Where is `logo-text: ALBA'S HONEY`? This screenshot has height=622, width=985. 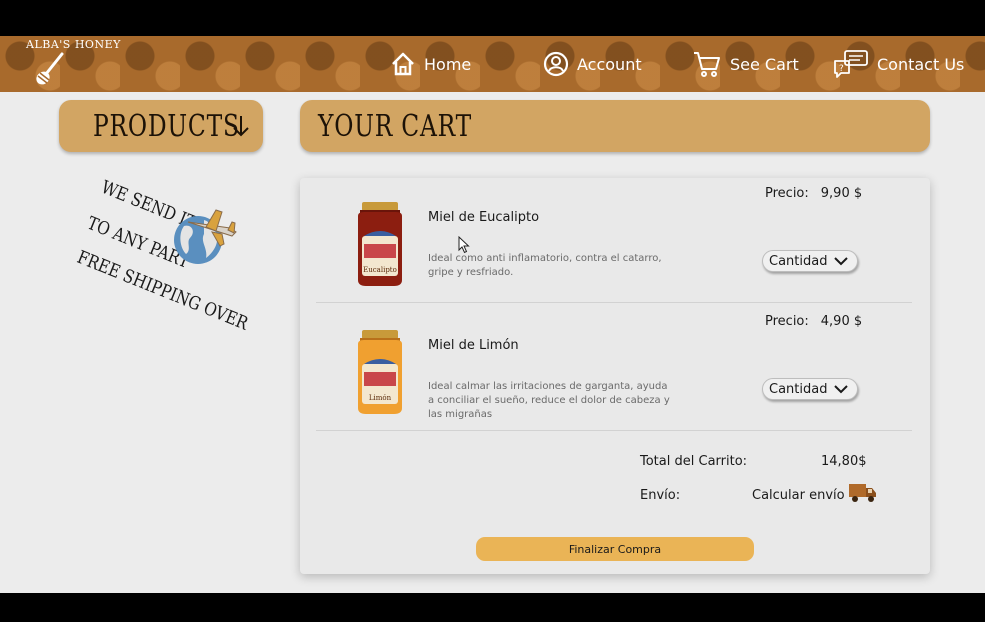
logo-text: ALBA'S HONEY is located at coordinates (73, 44).